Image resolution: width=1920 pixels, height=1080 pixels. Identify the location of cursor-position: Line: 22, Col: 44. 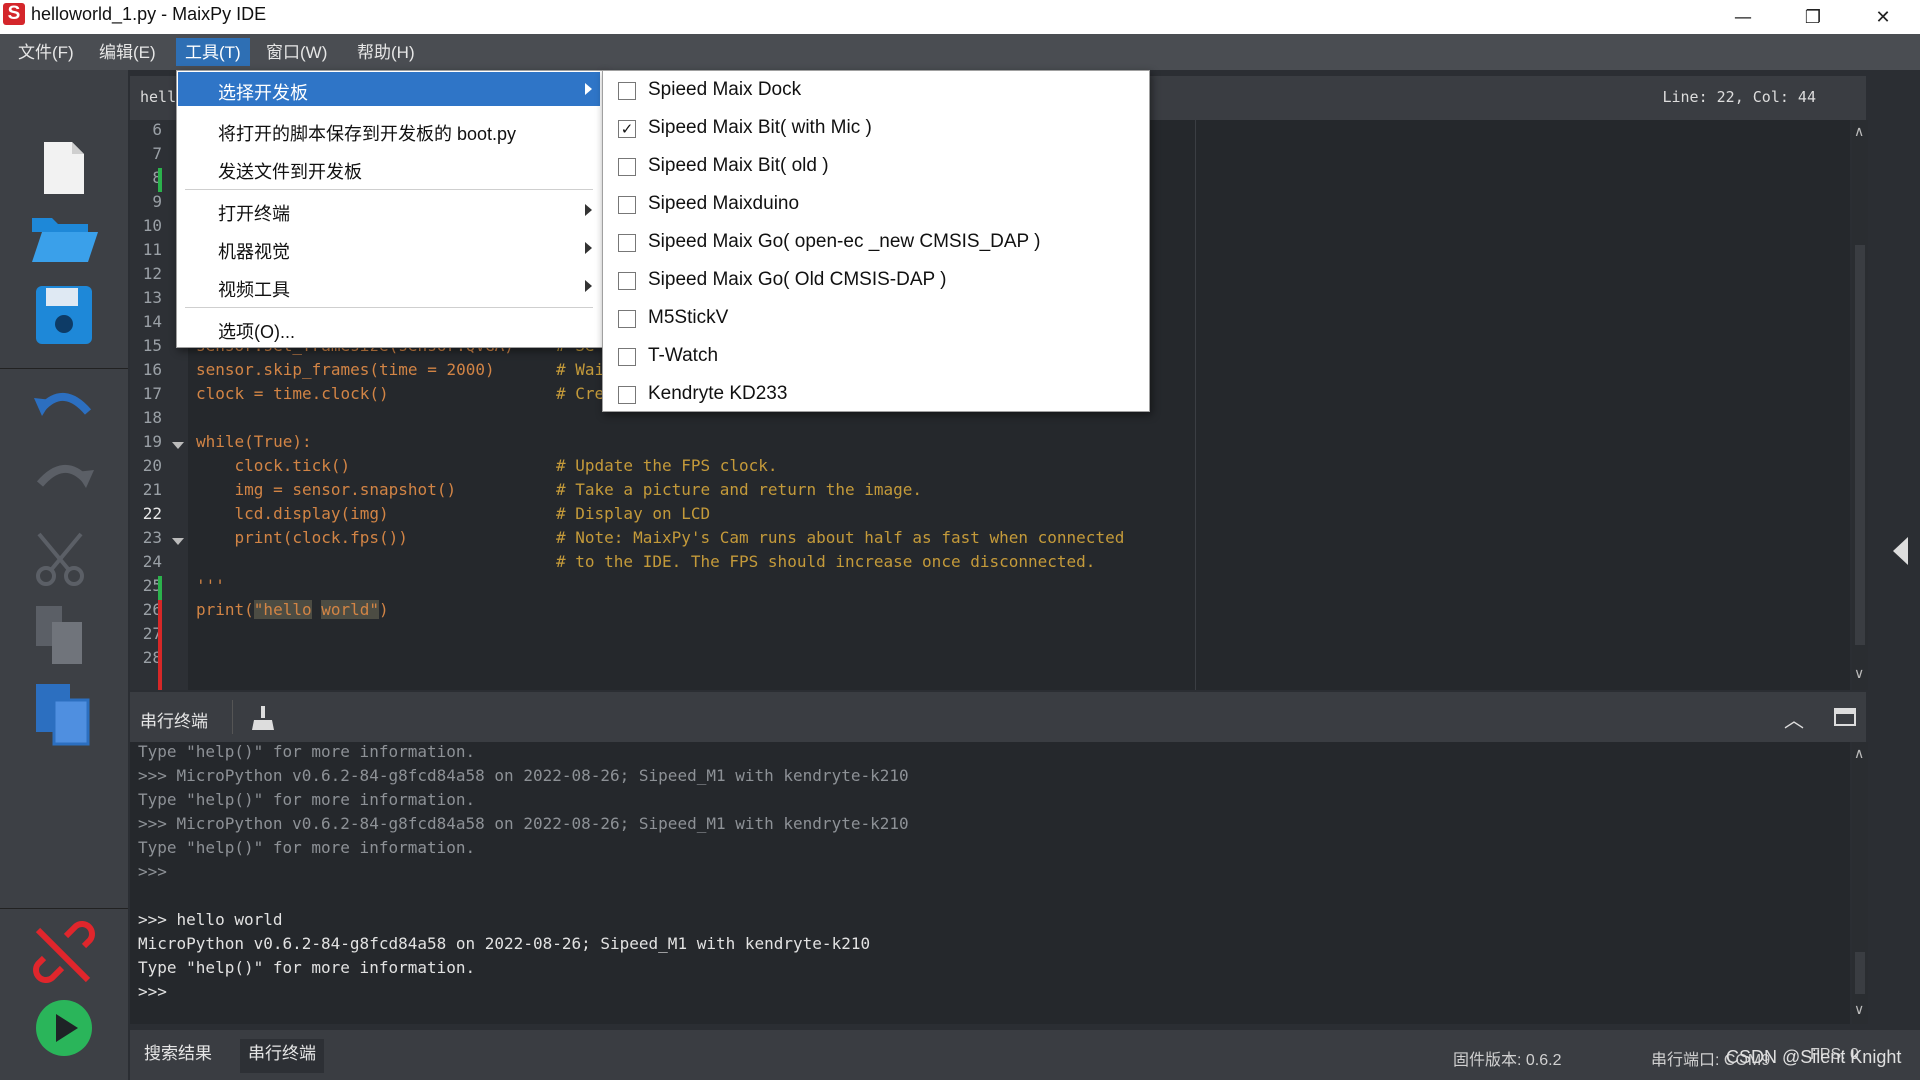
(1739, 97).